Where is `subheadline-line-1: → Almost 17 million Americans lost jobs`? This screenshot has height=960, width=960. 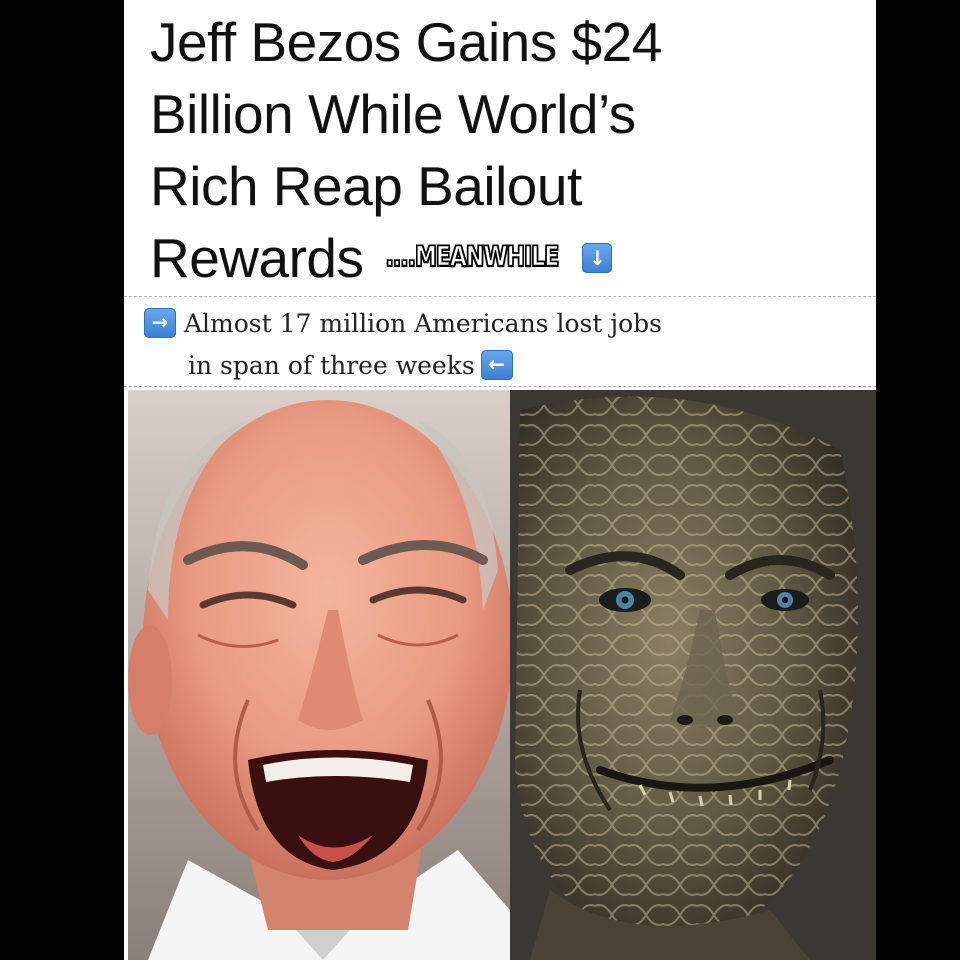 subheadline-line-1: → Almost 17 million Americans lost jobs is located at coordinates (403, 322).